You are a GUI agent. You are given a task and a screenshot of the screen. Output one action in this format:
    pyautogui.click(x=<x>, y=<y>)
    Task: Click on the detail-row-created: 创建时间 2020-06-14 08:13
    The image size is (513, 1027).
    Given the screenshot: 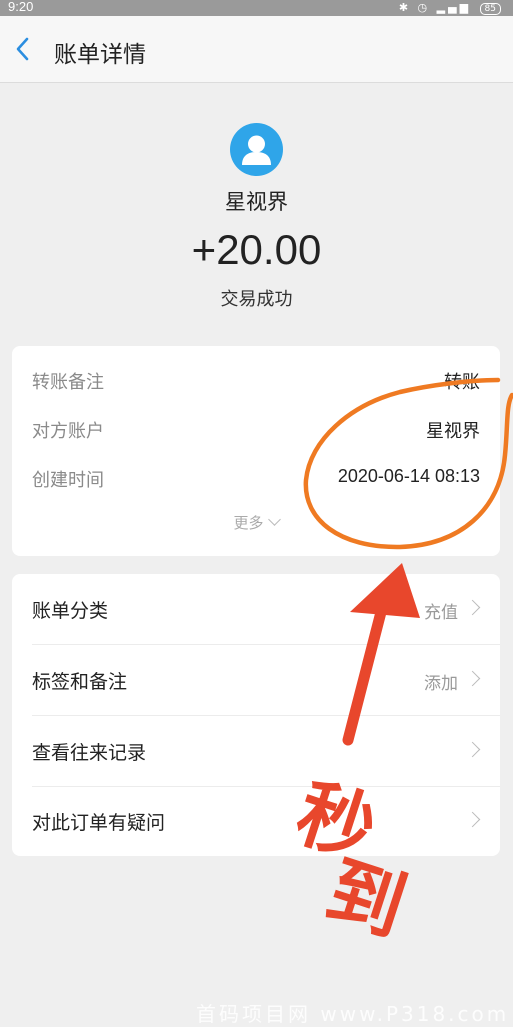 What is the action you would take?
    pyautogui.click(x=256, y=478)
    